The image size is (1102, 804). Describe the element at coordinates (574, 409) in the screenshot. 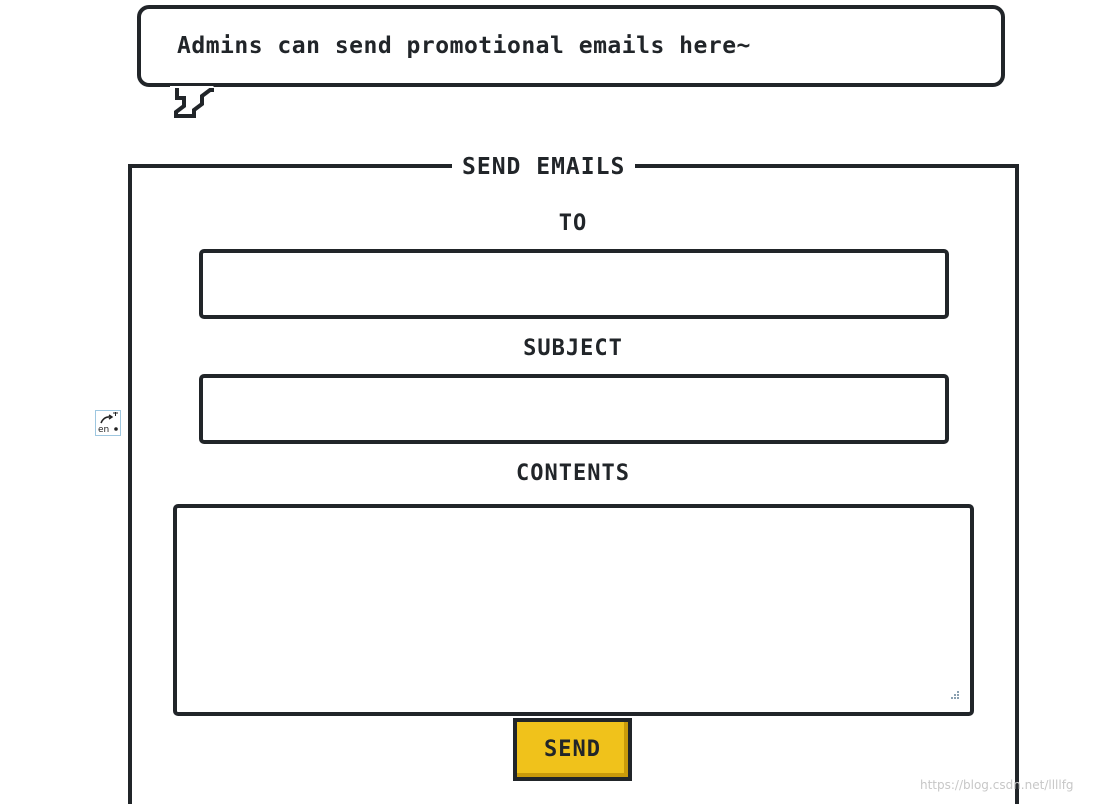

I see `subject-input` at that location.